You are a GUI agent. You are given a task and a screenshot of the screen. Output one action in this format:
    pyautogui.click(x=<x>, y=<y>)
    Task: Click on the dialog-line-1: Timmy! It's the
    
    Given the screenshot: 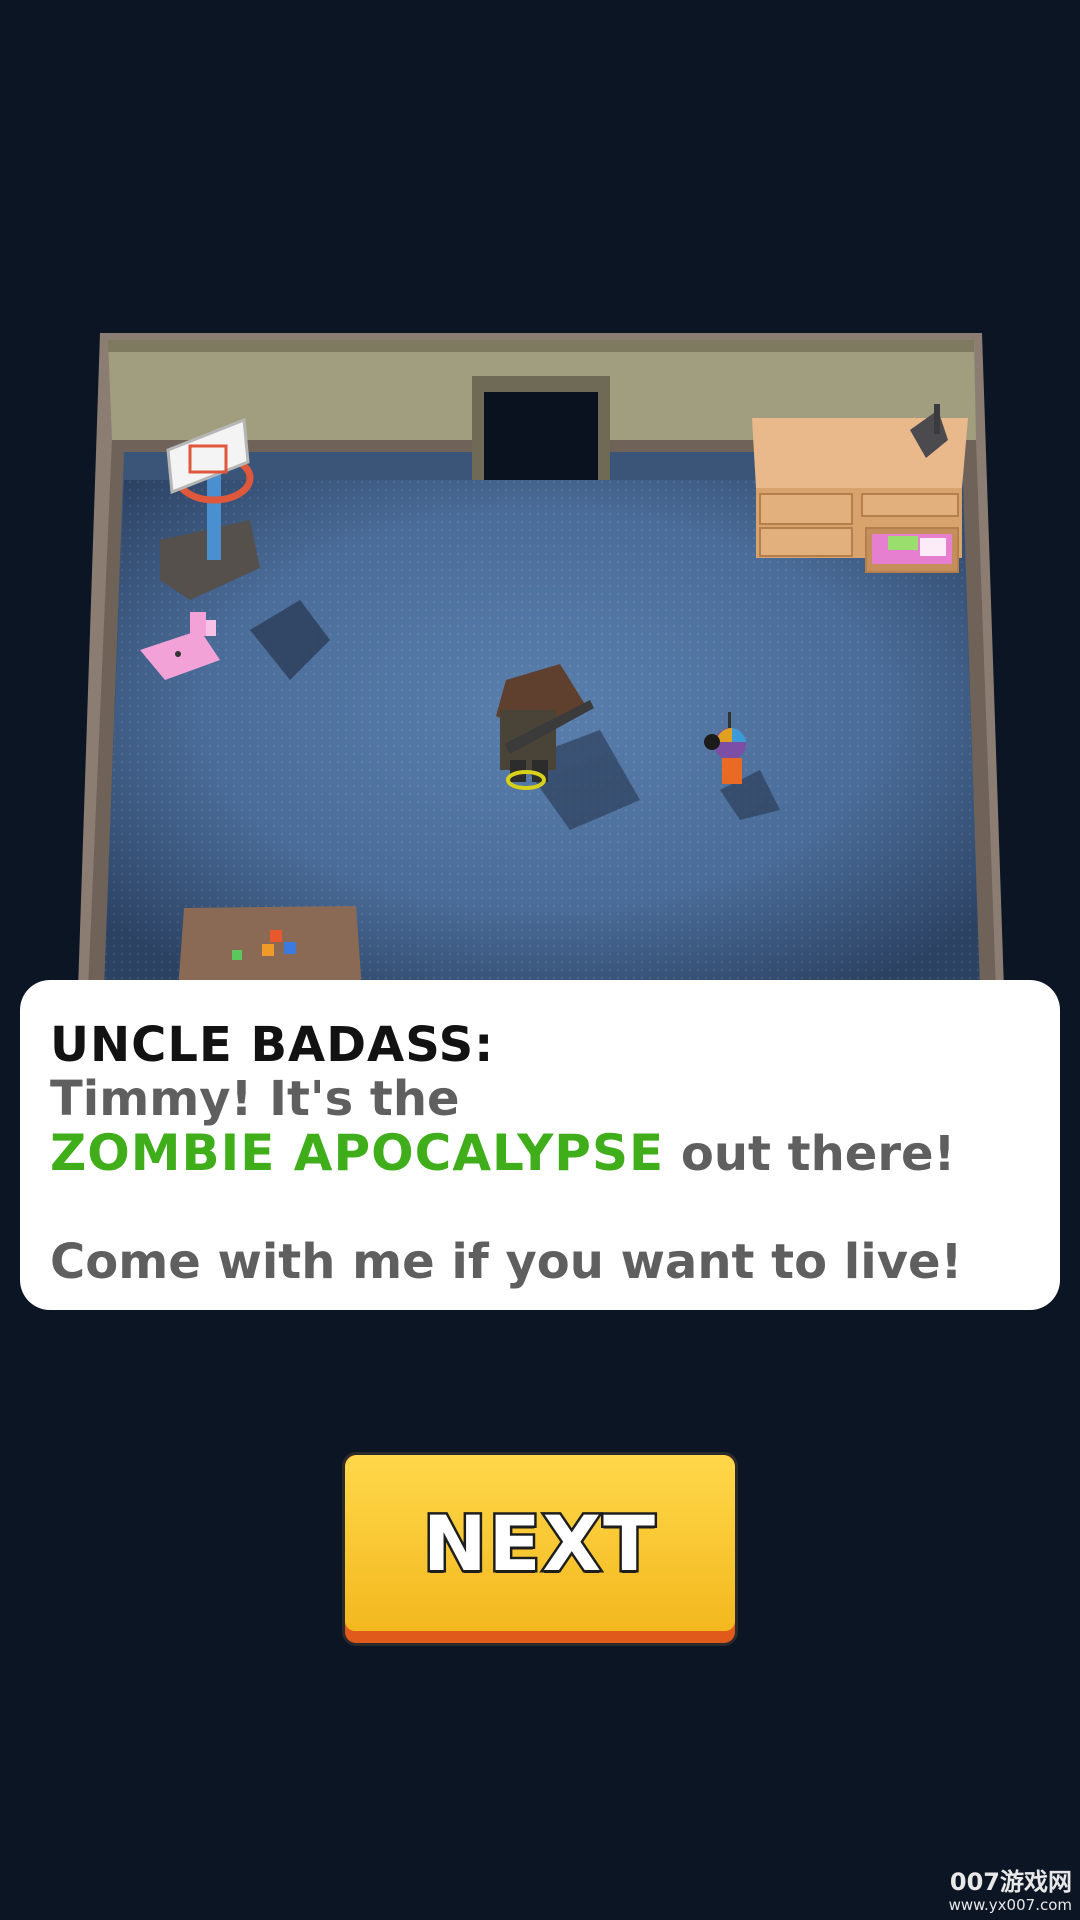 What is the action you would take?
    pyautogui.click(x=255, y=1099)
    